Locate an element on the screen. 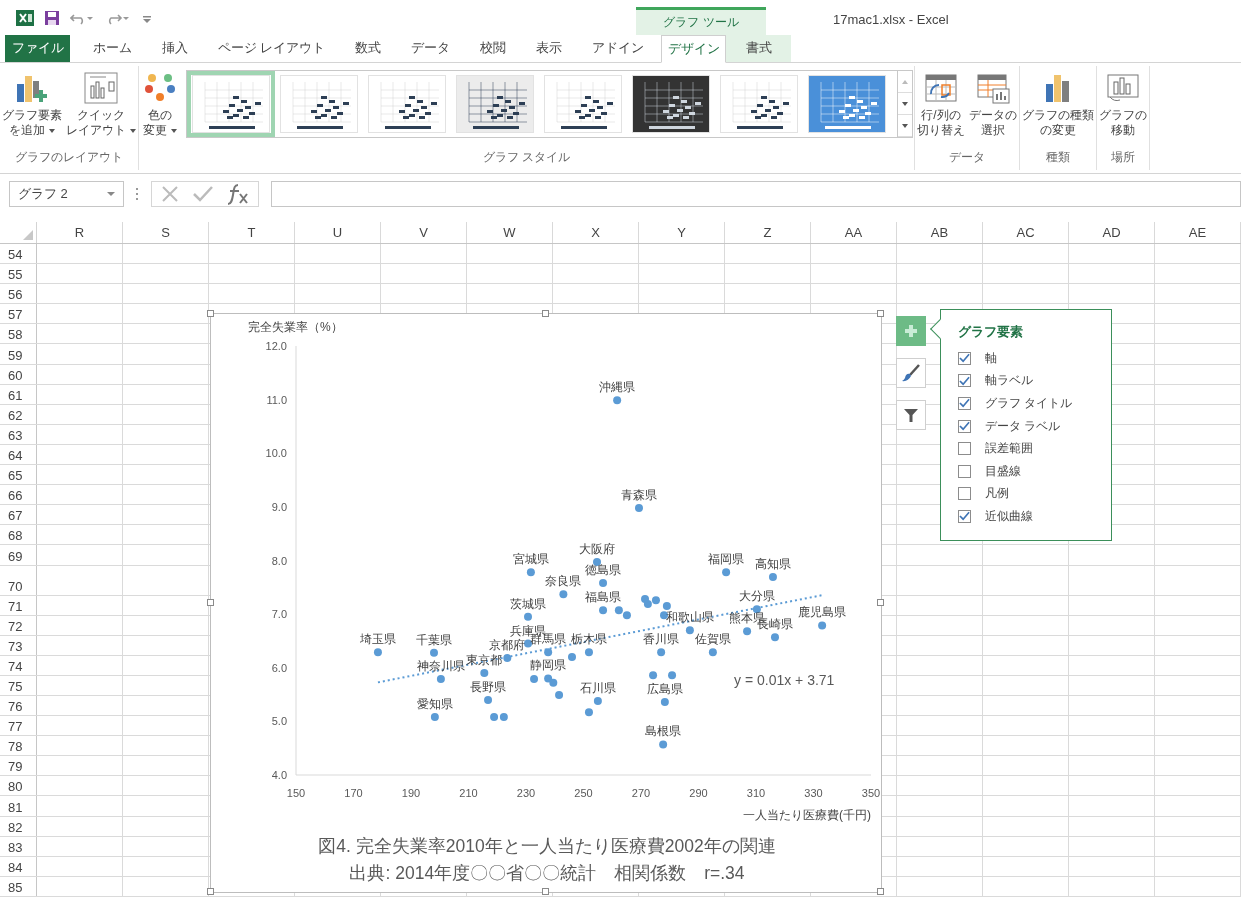 This screenshot has height=903, width=1241. row-header: 79 is located at coordinates (18, 766).